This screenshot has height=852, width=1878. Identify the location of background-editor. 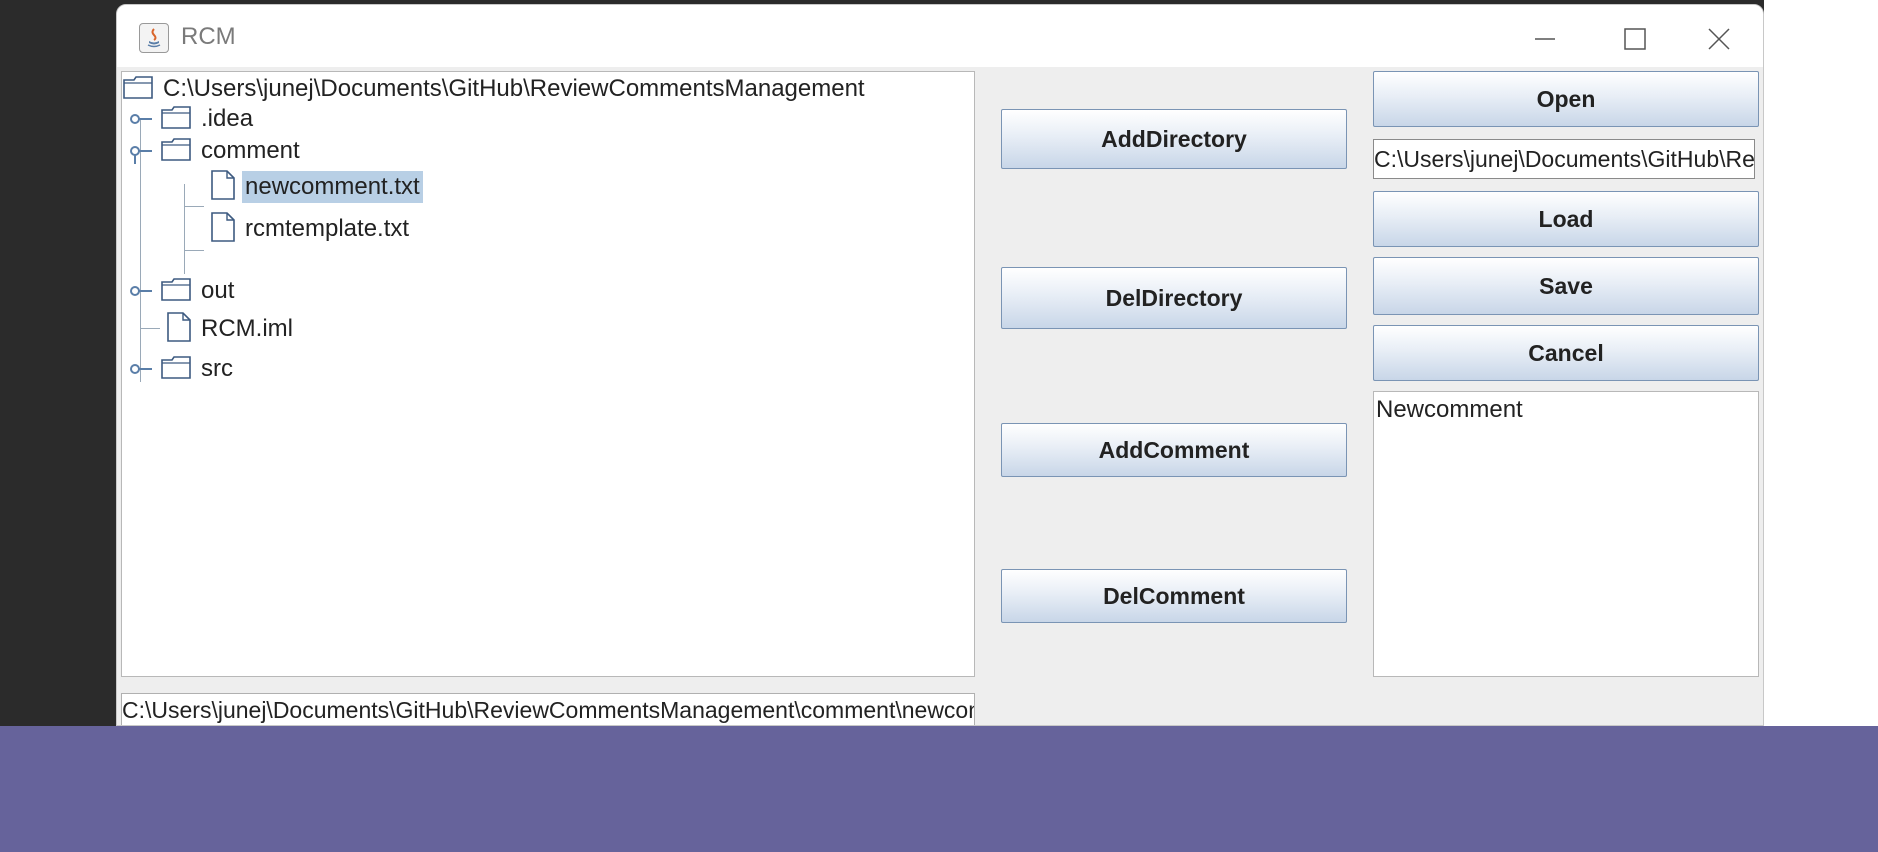
(58, 363).